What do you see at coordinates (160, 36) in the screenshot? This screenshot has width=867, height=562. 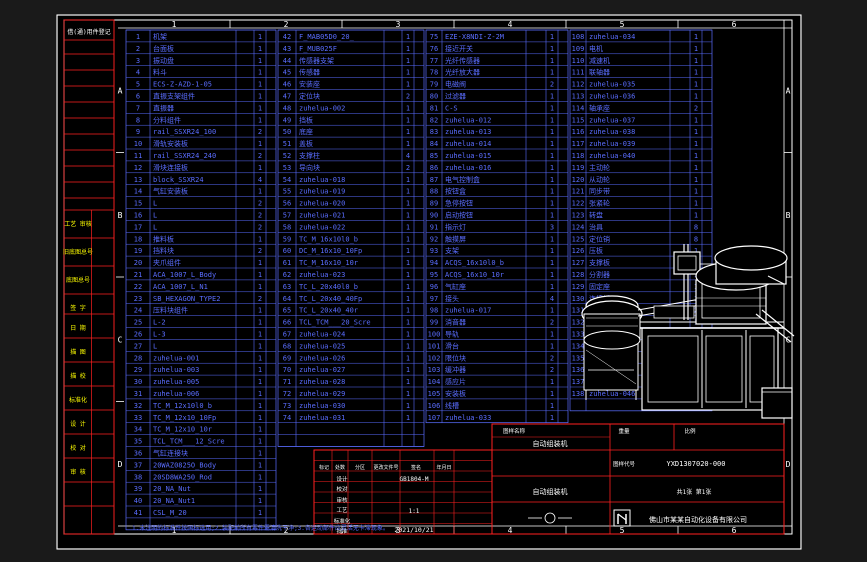 I see `bom-item-name: 机架` at bounding box center [160, 36].